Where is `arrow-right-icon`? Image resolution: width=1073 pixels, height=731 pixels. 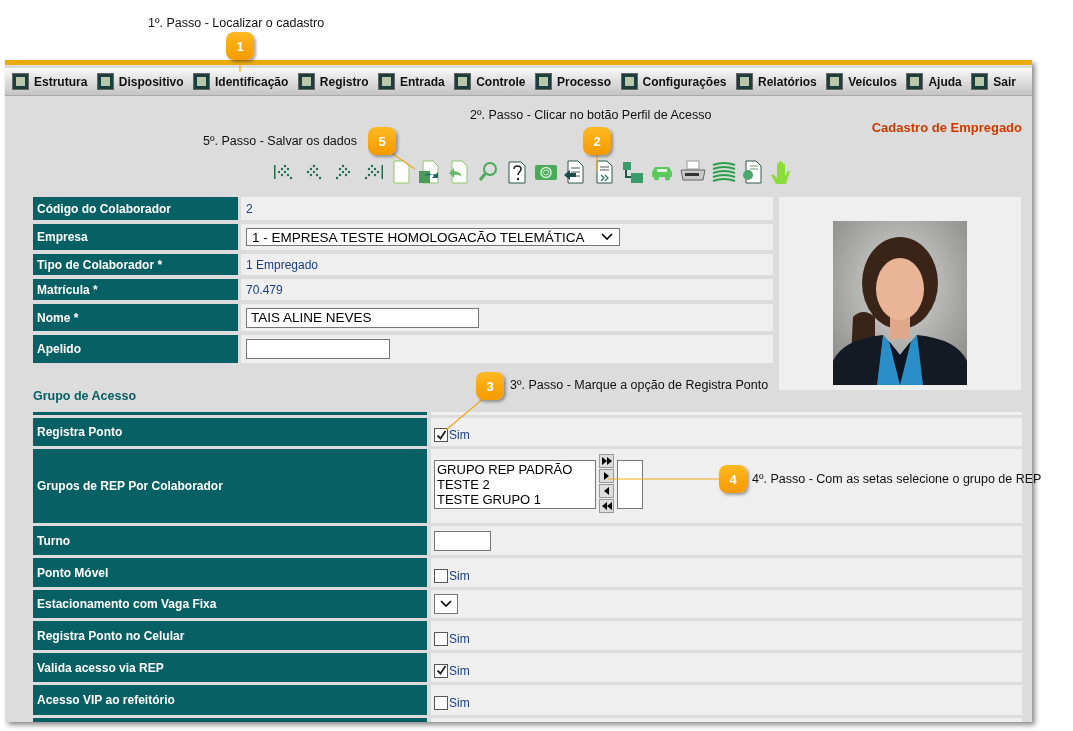
arrow-right-icon is located at coordinates (606, 475).